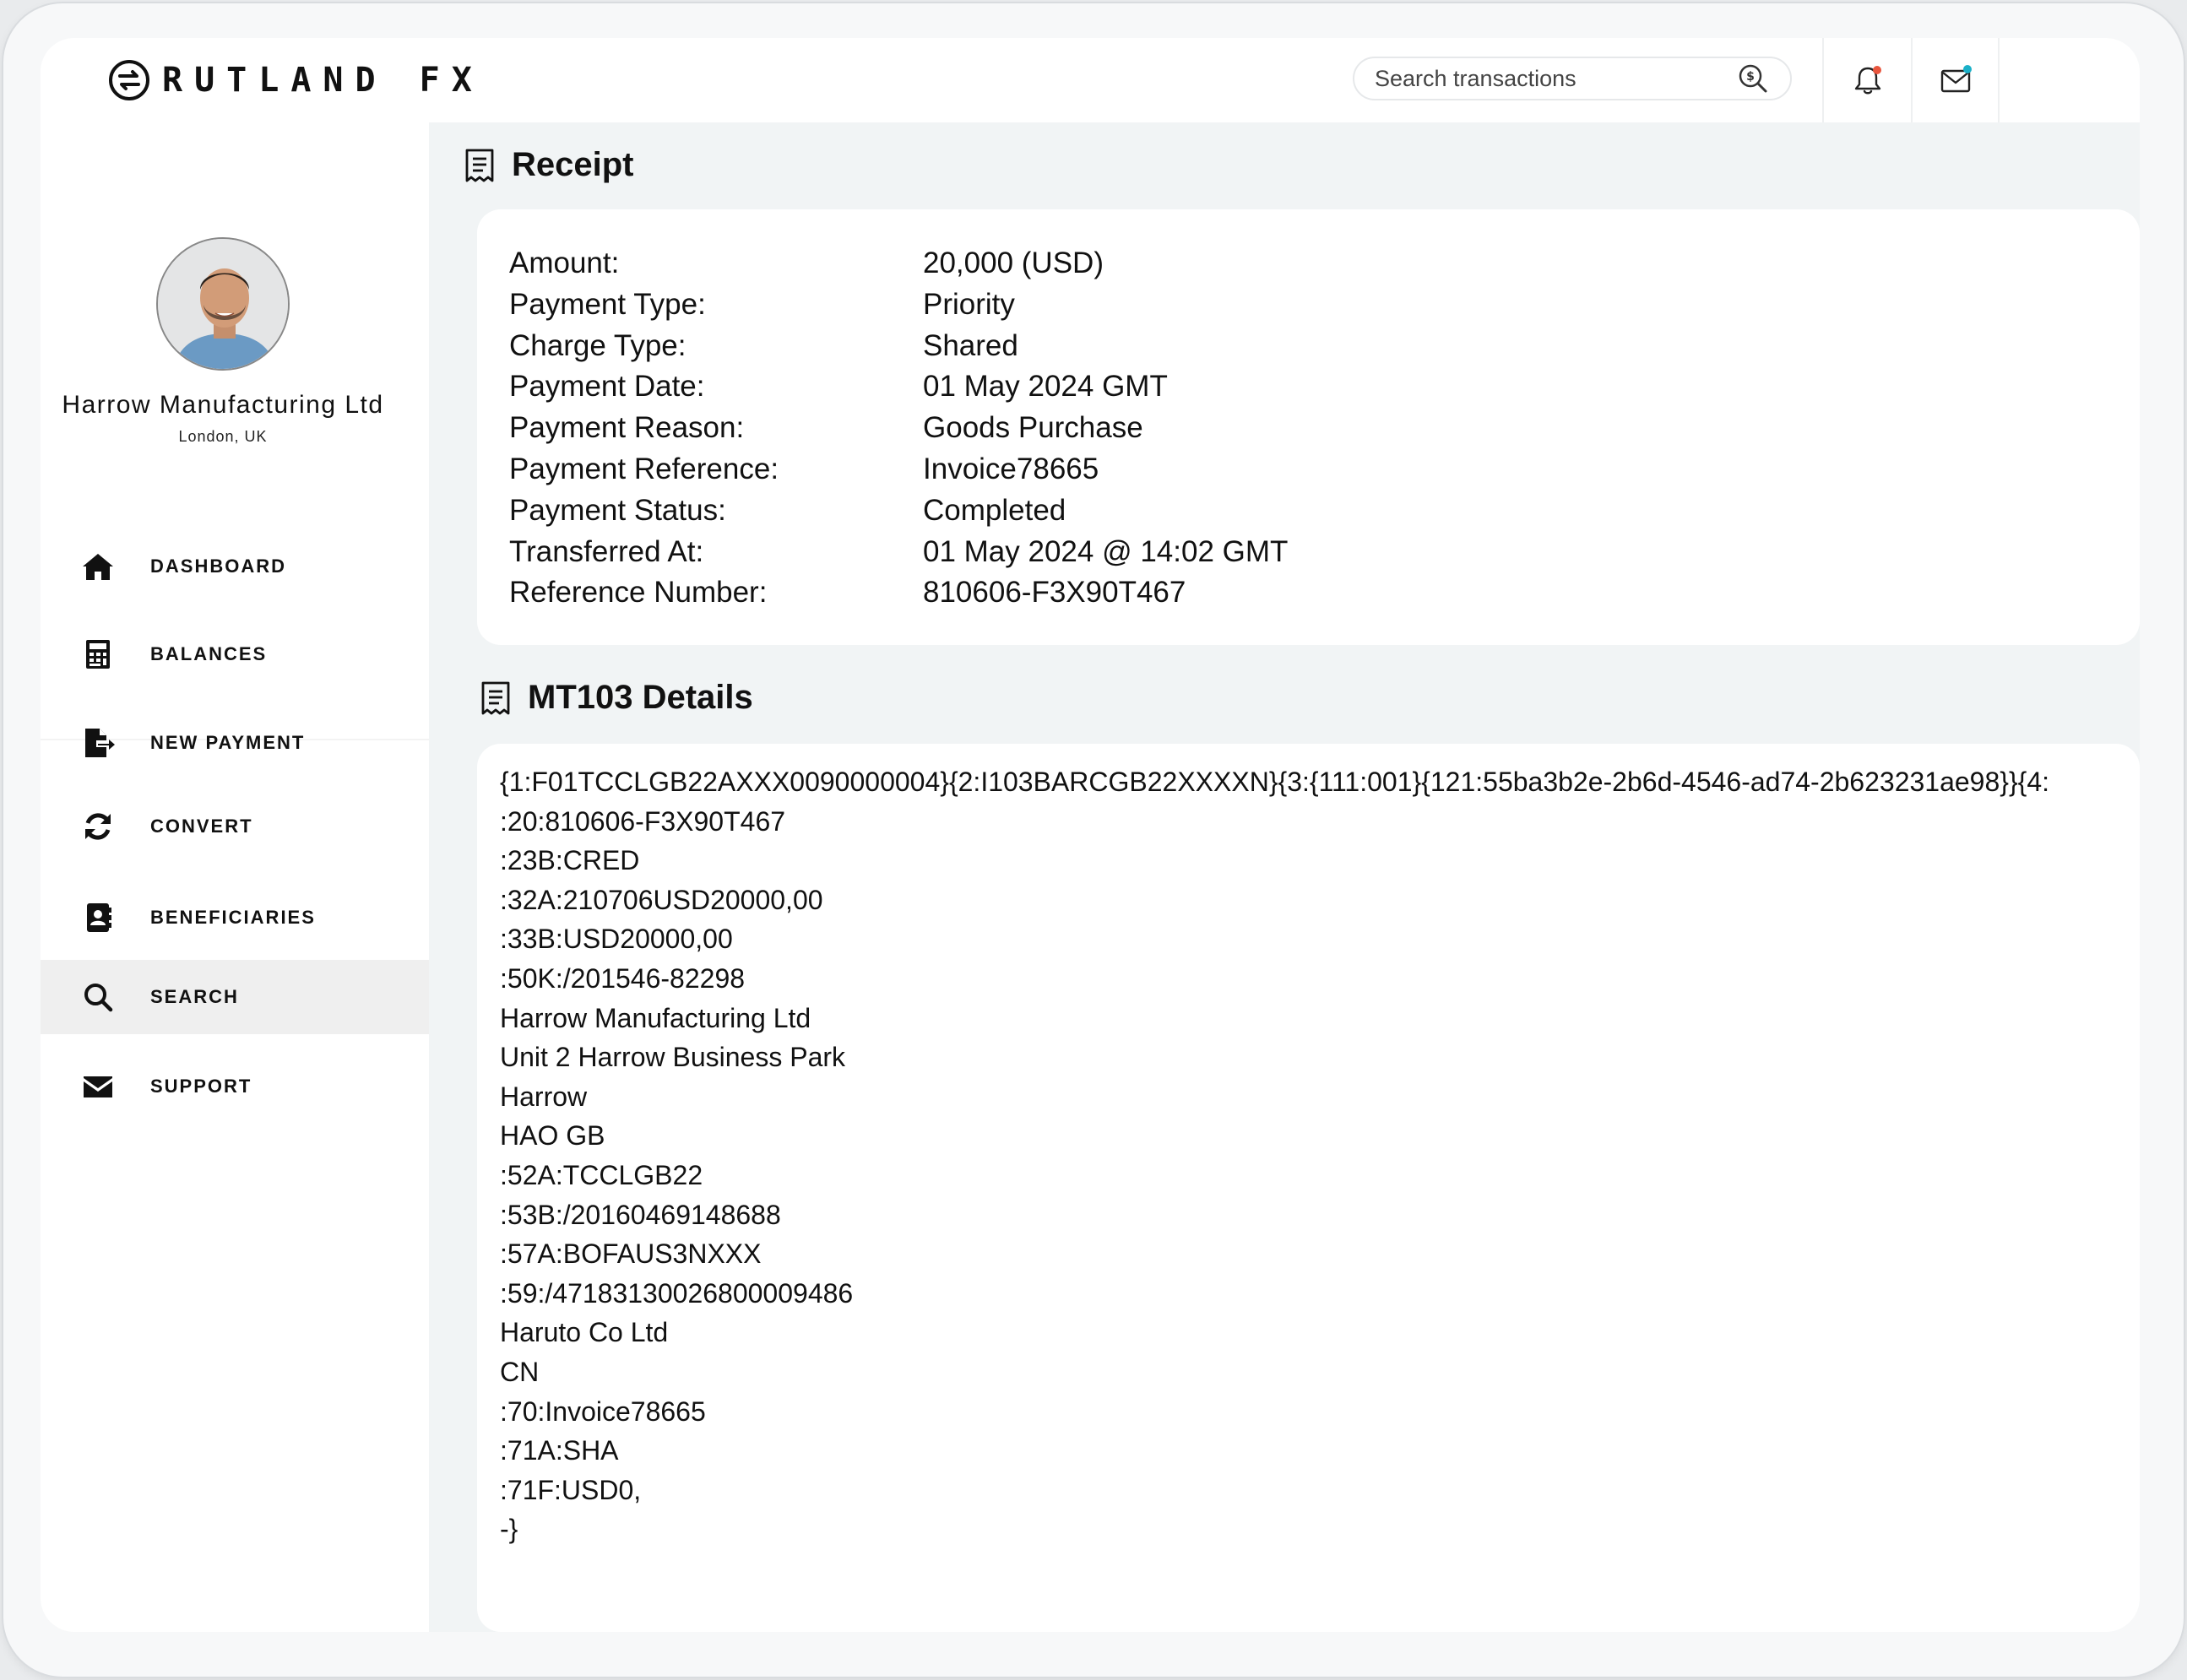  What do you see at coordinates (98, 742) in the screenshot?
I see `file-export-icon` at bounding box center [98, 742].